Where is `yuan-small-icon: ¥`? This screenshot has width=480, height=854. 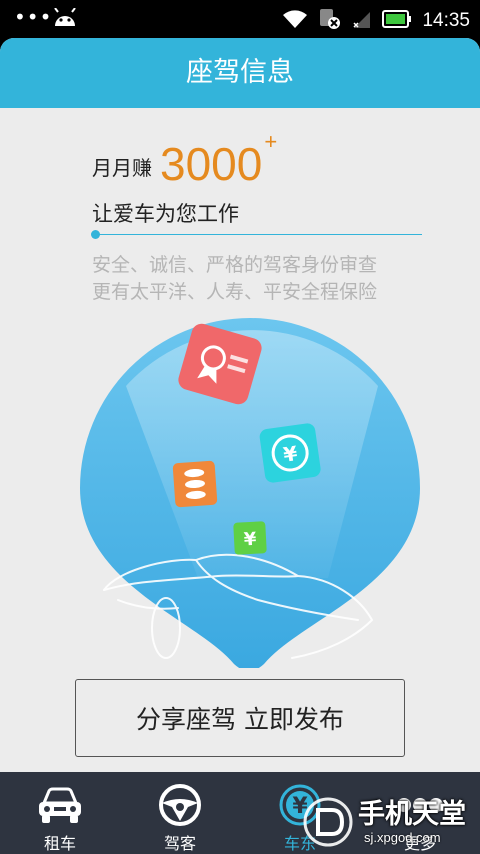 yuan-small-icon: ¥ is located at coordinates (250, 538).